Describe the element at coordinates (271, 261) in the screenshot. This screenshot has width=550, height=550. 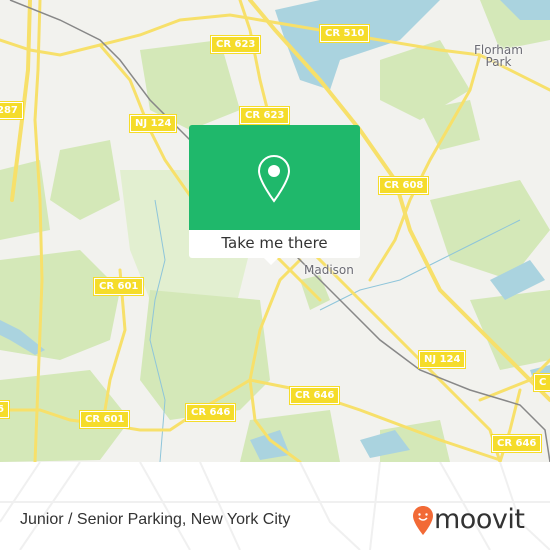
I see `popup-pointer` at that location.